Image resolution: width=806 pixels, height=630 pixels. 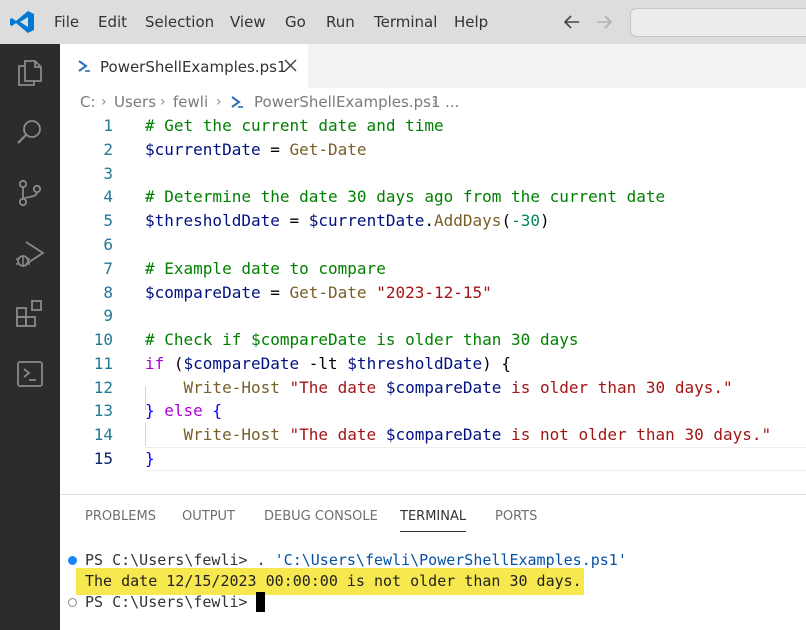 What do you see at coordinates (212, 410) in the screenshot?
I see `punctuation: {` at bounding box center [212, 410].